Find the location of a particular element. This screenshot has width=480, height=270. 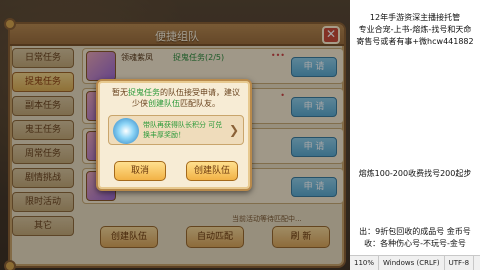

info-line-3: 寄售号或者有事+微hcw441882 is located at coordinates (415, 41).